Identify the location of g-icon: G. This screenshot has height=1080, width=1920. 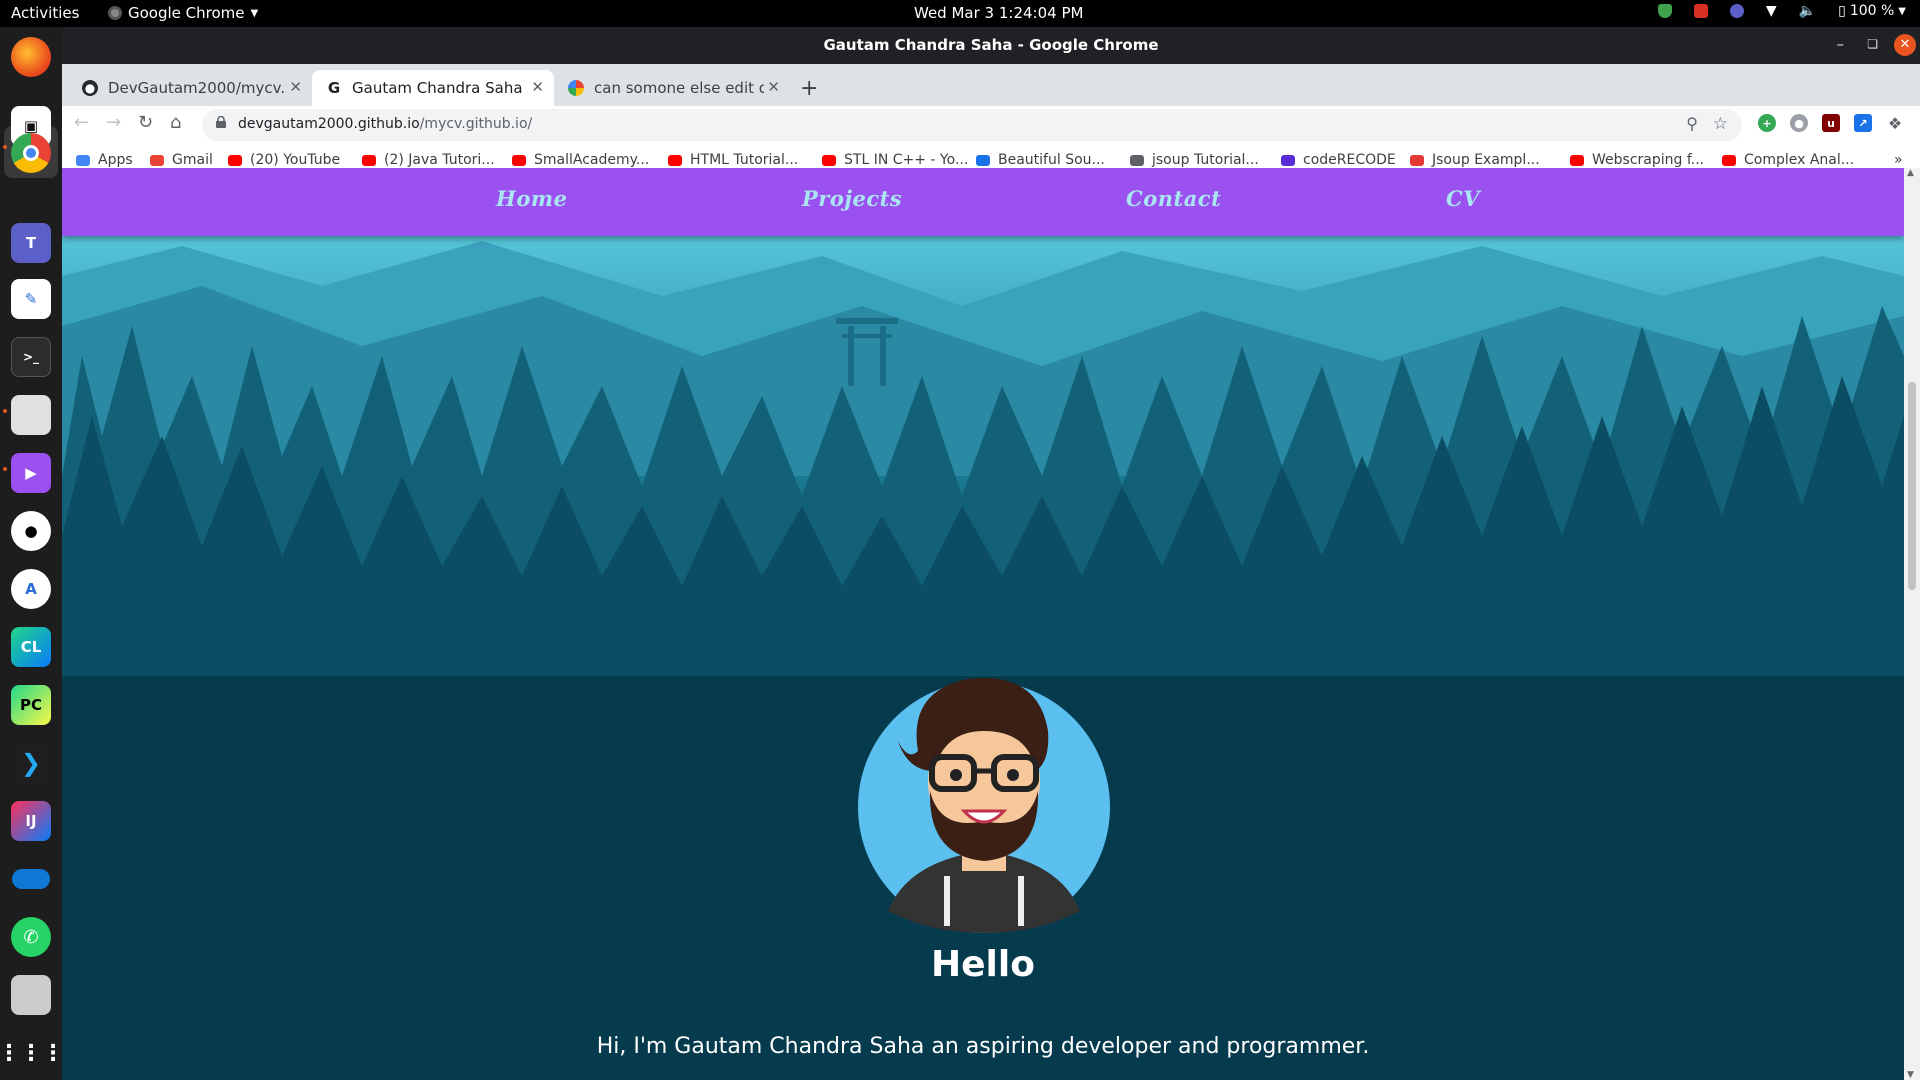
(334, 88).